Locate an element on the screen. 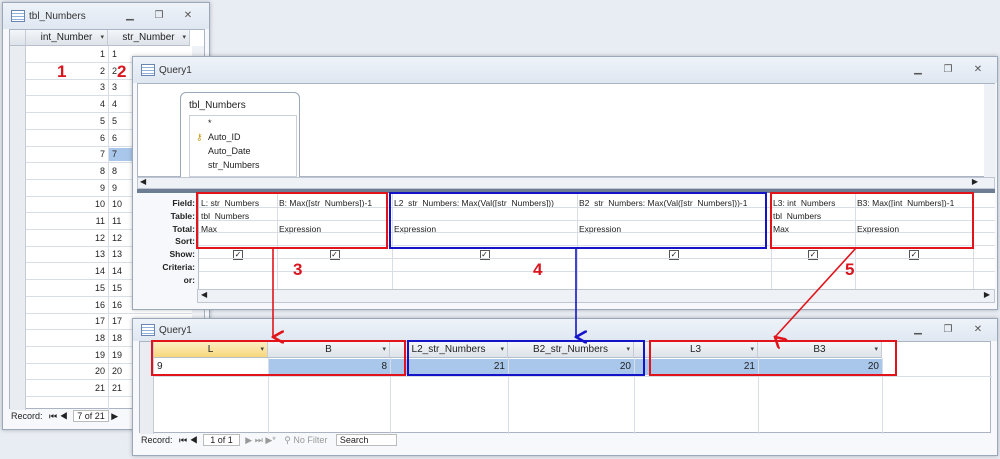 The width and height of the screenshot is (1000, 459). callout-1: 1 is located at coordinates (62, 71).